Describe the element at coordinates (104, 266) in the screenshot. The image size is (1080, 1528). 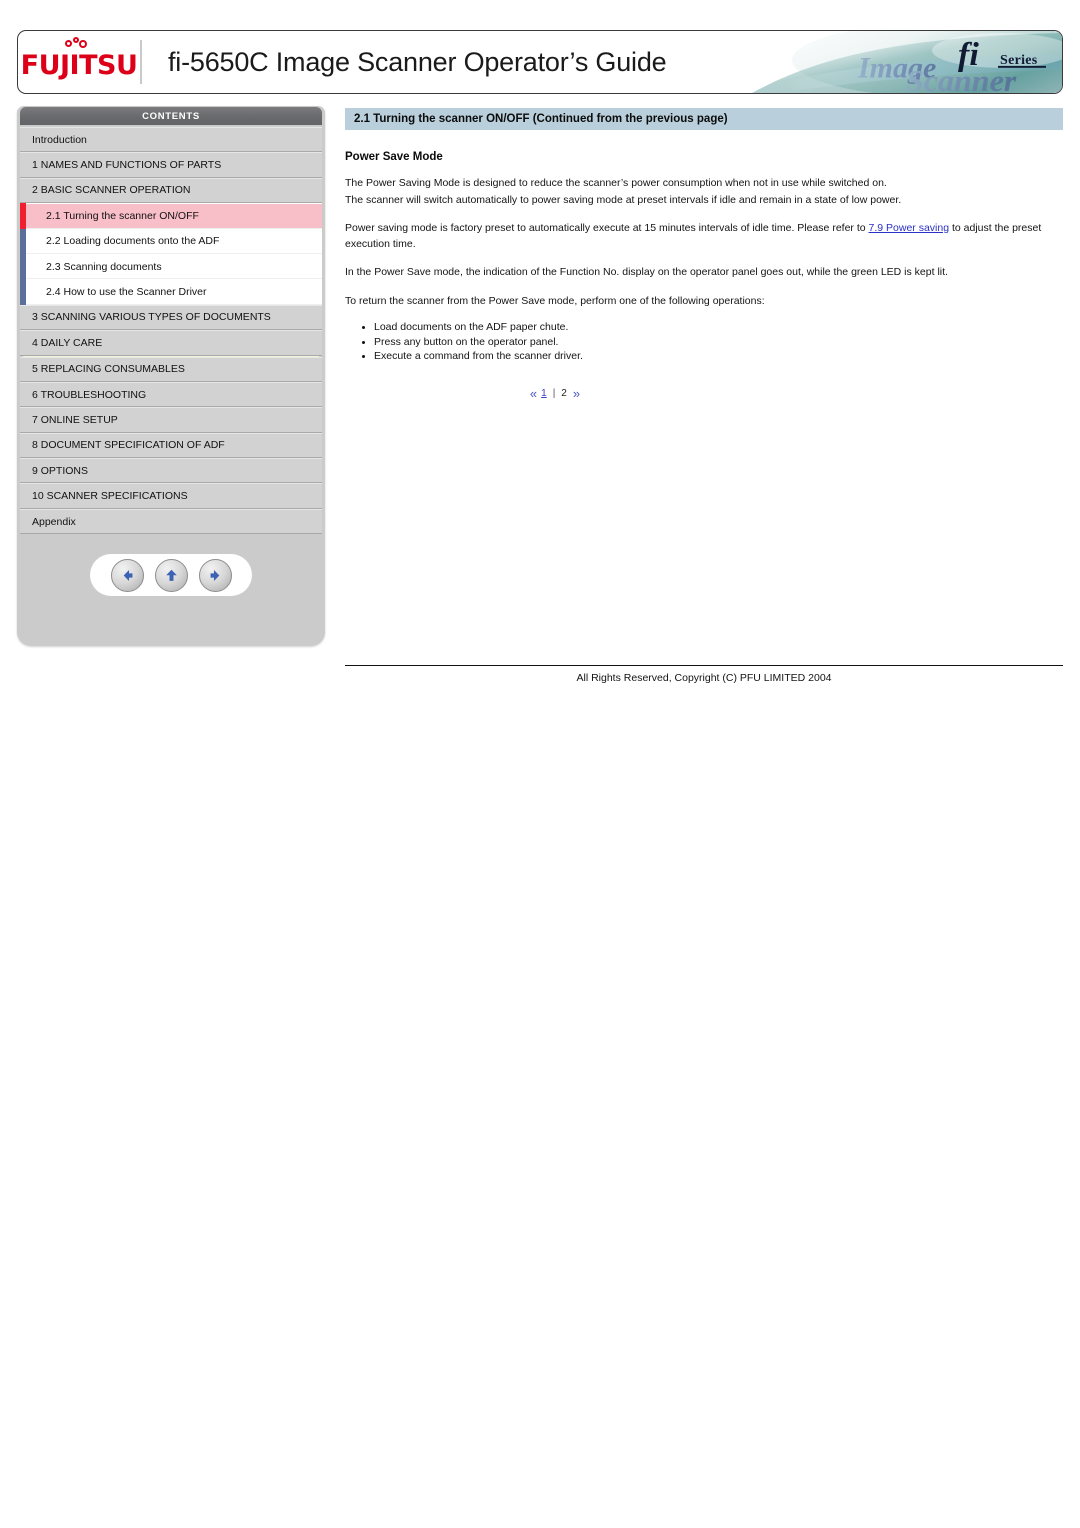
I see `sidebar-item-label: 2.3 Scanning documents` at that location.